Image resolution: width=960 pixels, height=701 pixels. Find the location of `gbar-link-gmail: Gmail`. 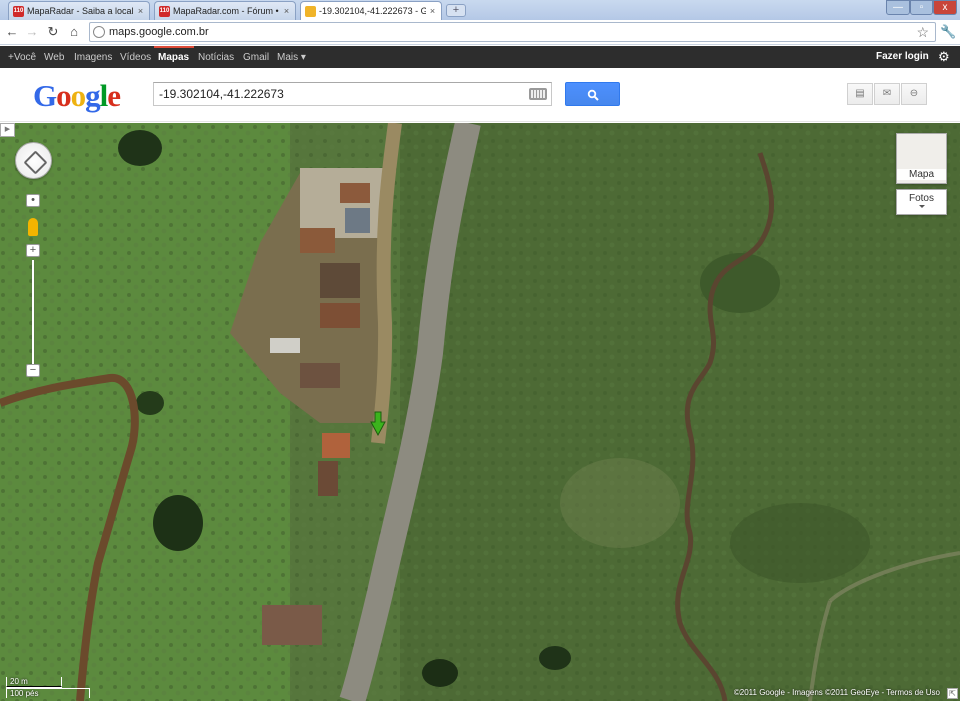

gbar-link-gmail: Gmail is located at coordinates (256, 57).